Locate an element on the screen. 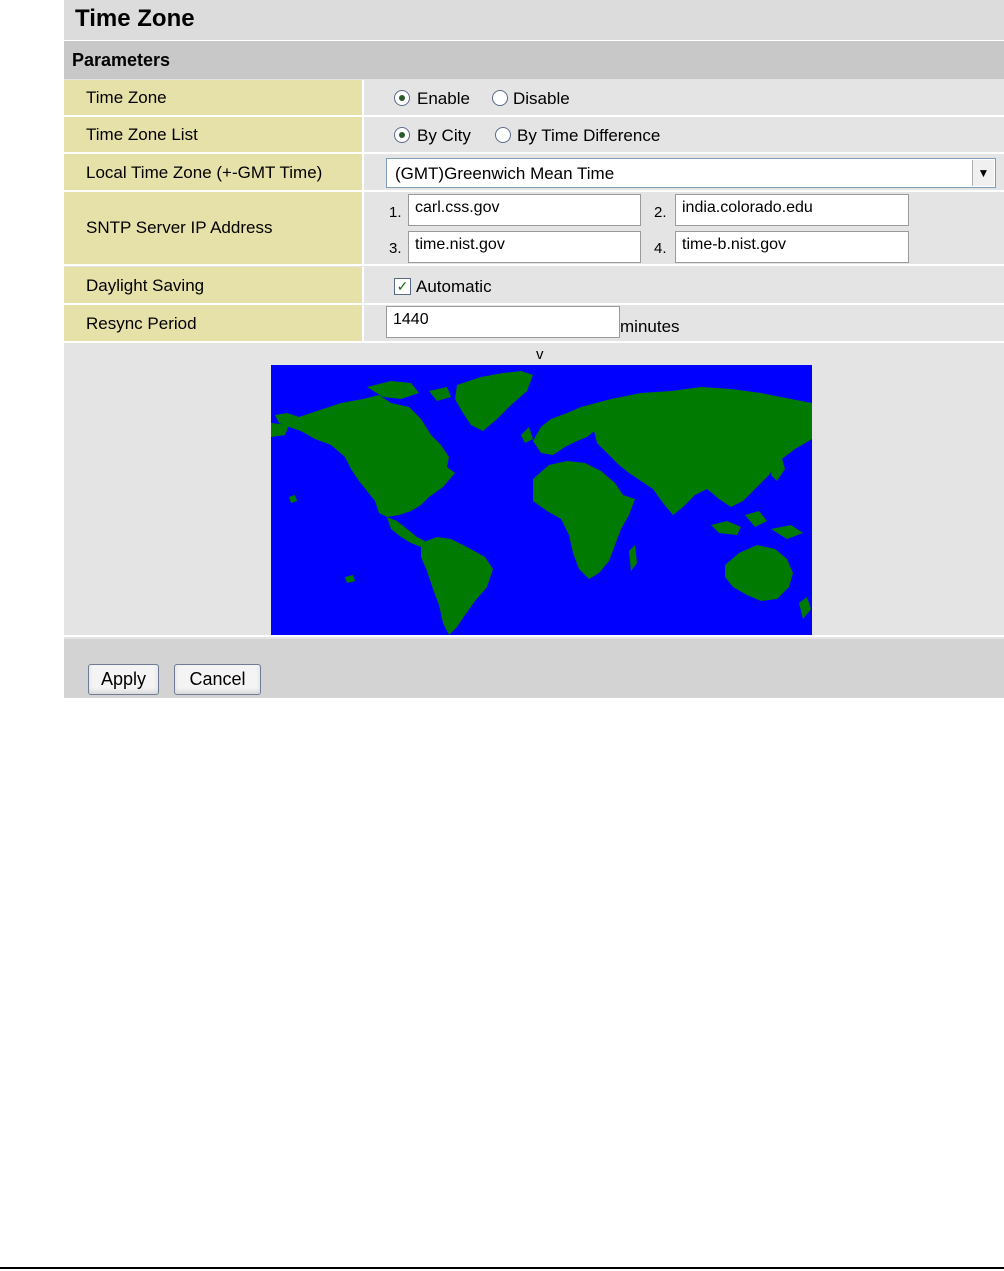 The image size is (1004, 1271). row-value: ✓ Automatic is located at coordinates (684, 286).